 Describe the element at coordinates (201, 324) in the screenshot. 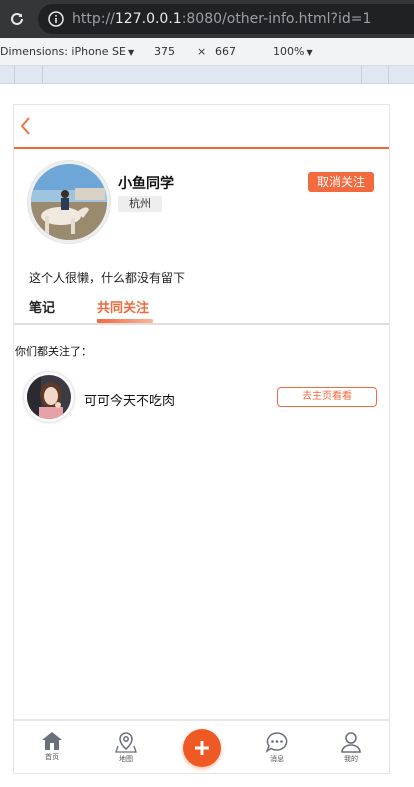

I see `tab-divider` at that location.